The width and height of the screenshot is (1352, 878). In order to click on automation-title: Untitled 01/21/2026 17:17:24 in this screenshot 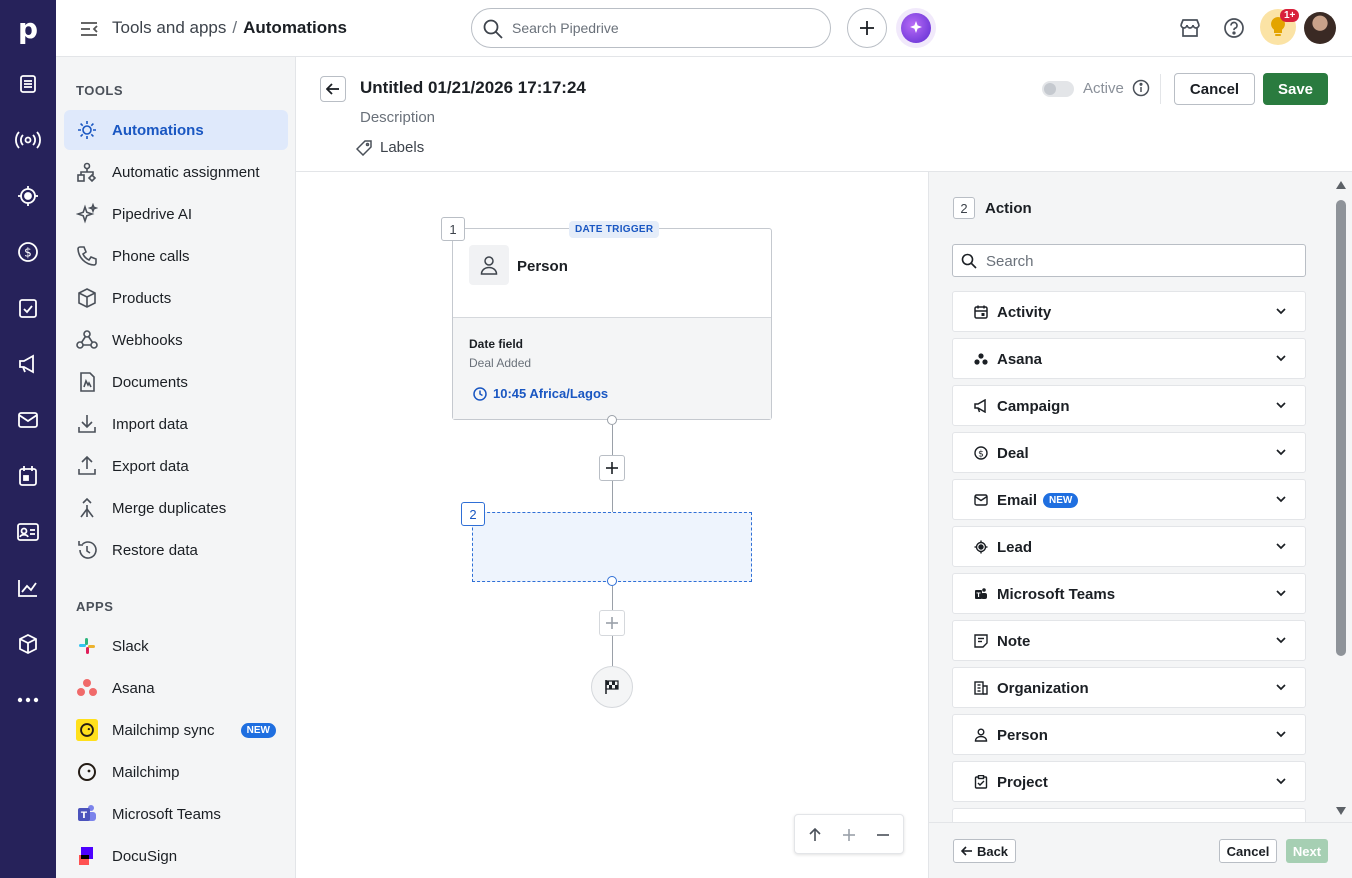, I will do `click(473, 88)`.